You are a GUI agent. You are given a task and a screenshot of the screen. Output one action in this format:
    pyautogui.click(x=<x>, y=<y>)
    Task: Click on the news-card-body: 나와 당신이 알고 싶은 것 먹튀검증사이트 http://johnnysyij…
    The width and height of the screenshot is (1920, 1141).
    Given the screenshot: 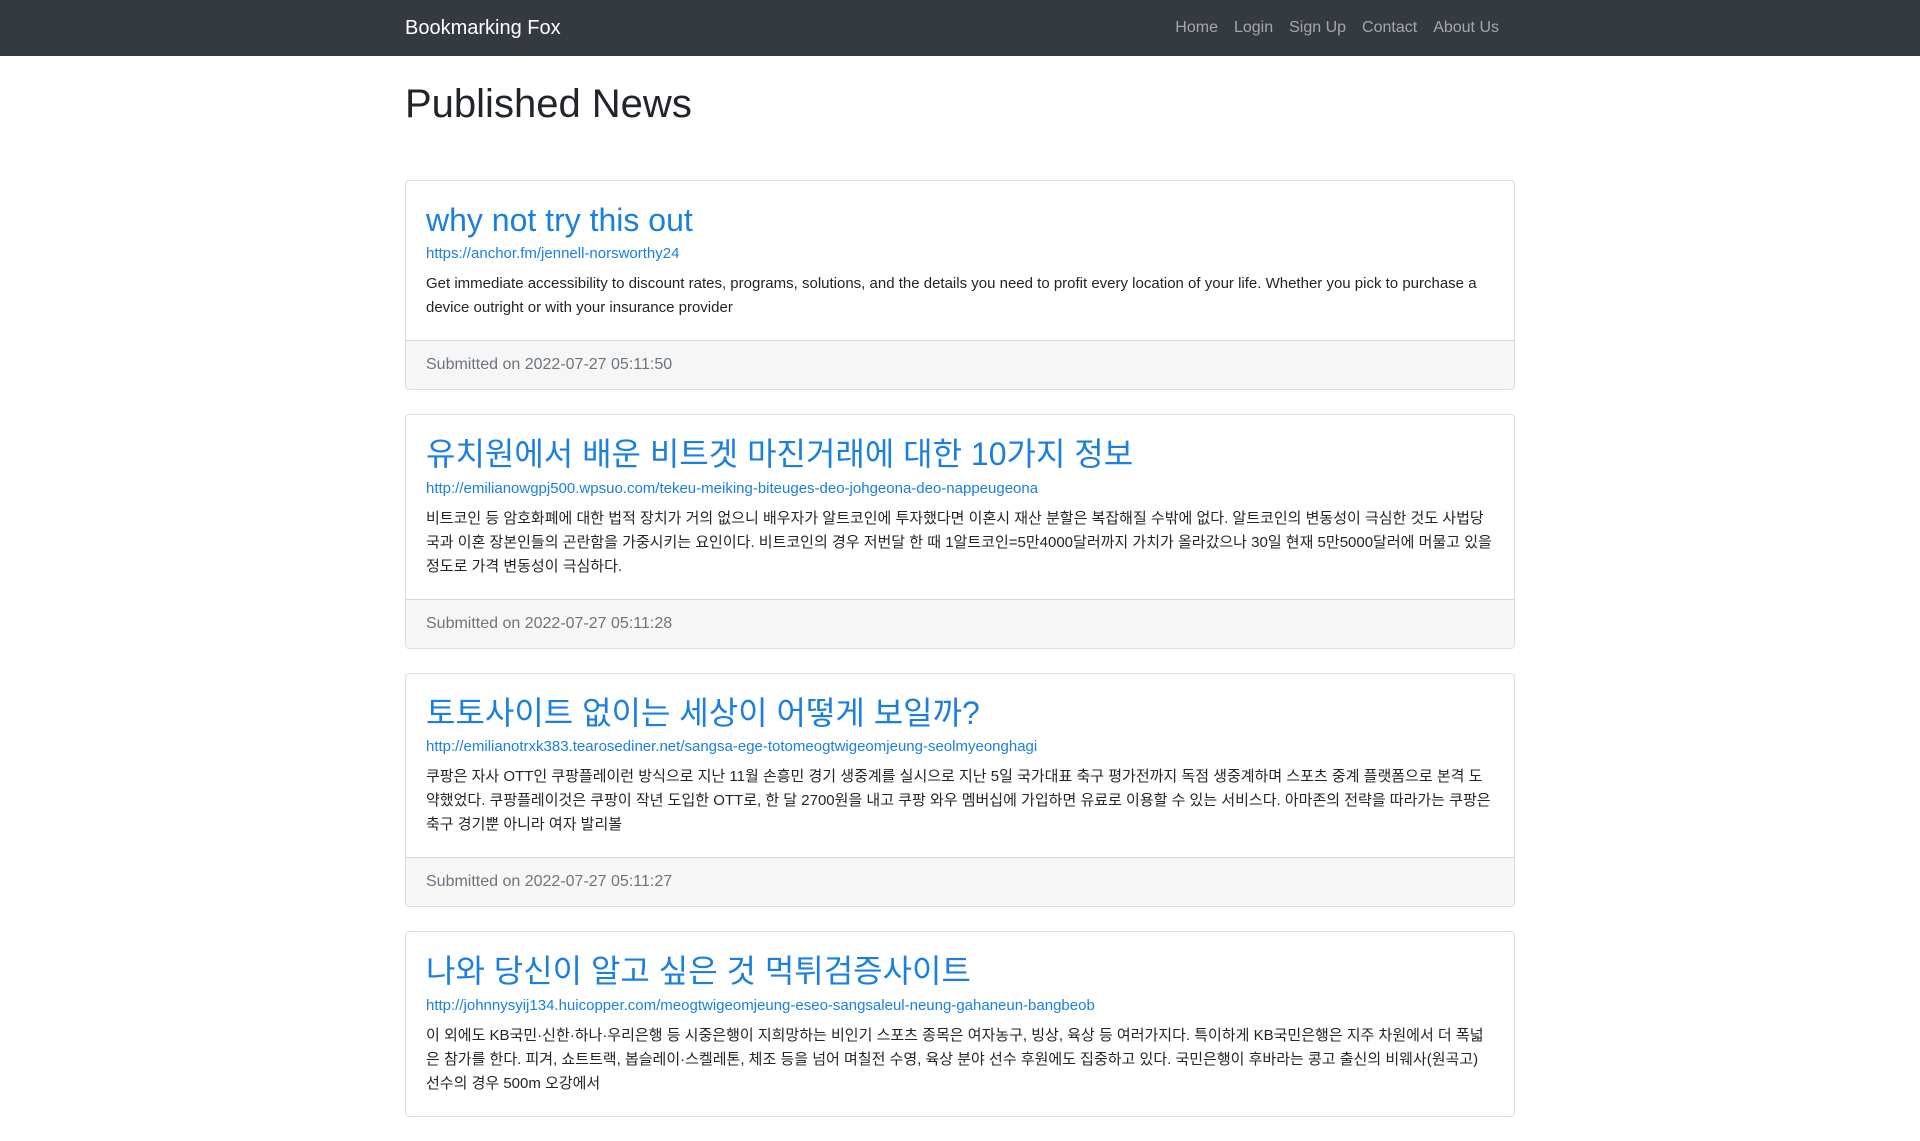 What is the action you would take?
    pyautogui.click(x=960, y=1023)
    